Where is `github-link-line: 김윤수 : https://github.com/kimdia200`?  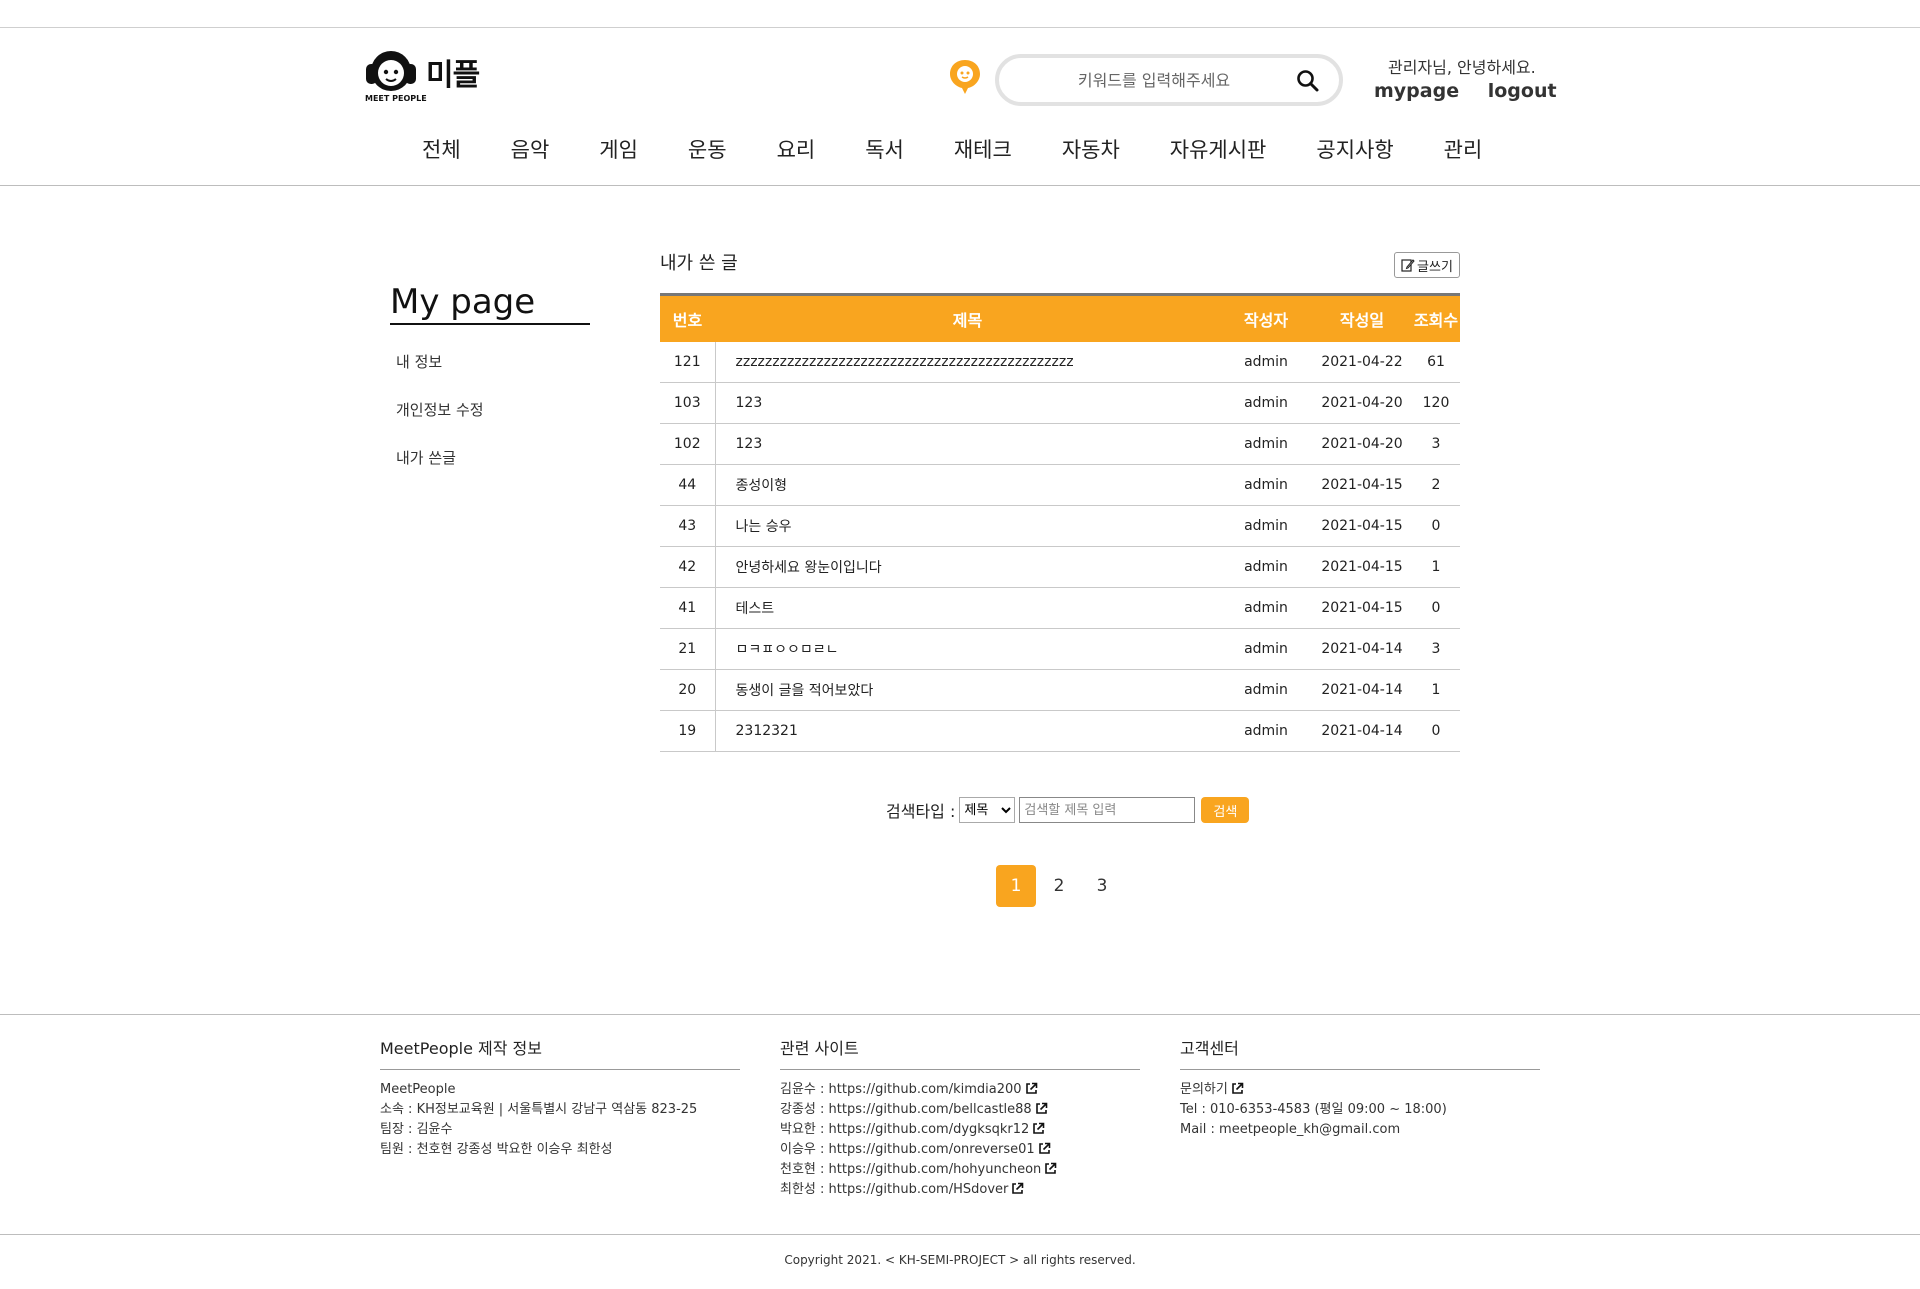
github-link-line: 김윤수 : https://github.com/kimdia200 is located at coordinates (960, 1090).